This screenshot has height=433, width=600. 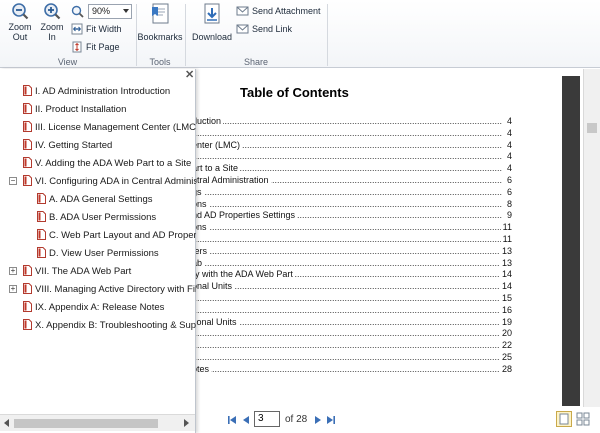 What do you see at coordinates (98, 217) in the screenshot?
I see `bookmark-item: B. ADA User Permissions` at bounding box center [98, 217].